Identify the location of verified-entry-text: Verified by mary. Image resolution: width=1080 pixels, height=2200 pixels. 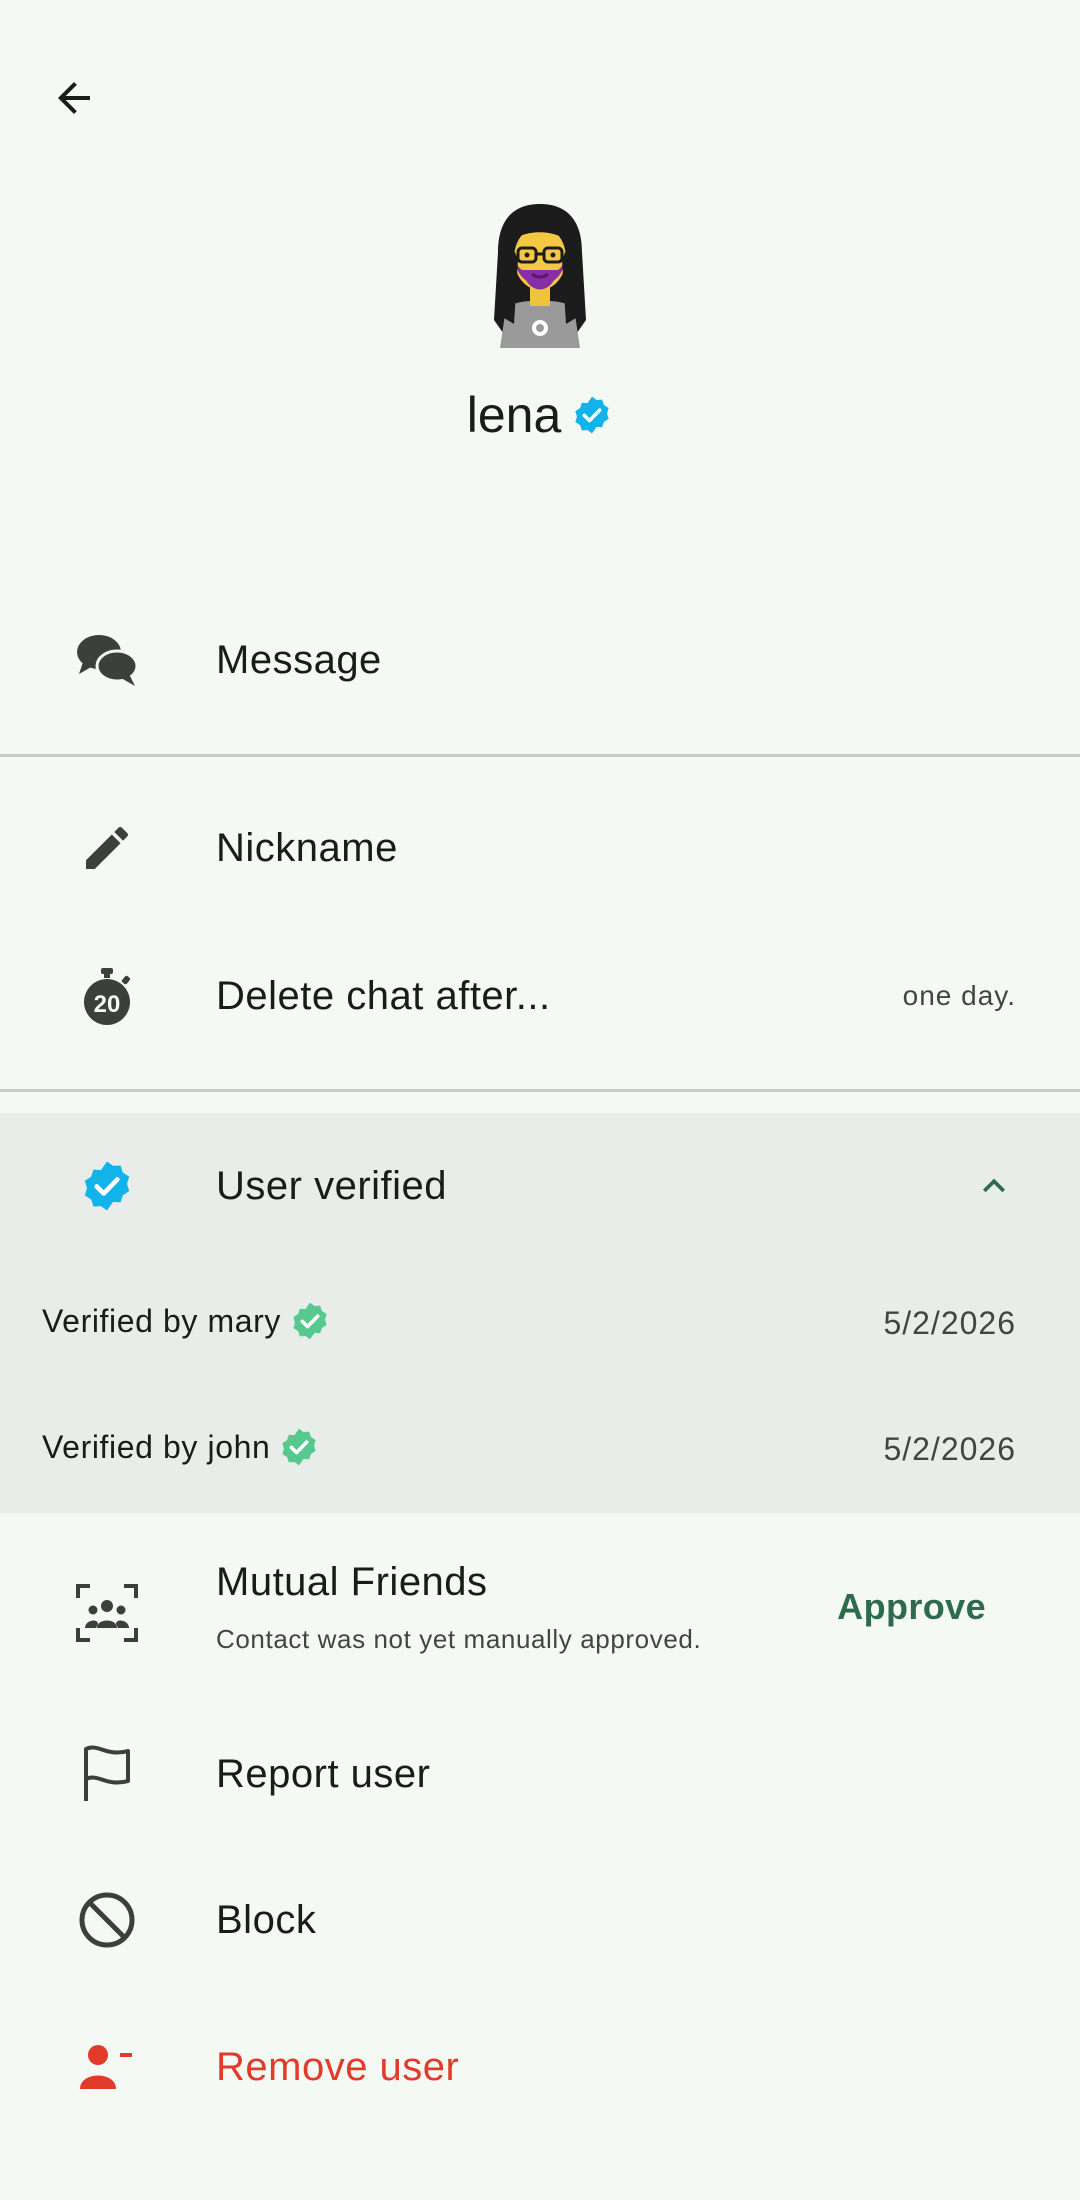
(162, 1320).